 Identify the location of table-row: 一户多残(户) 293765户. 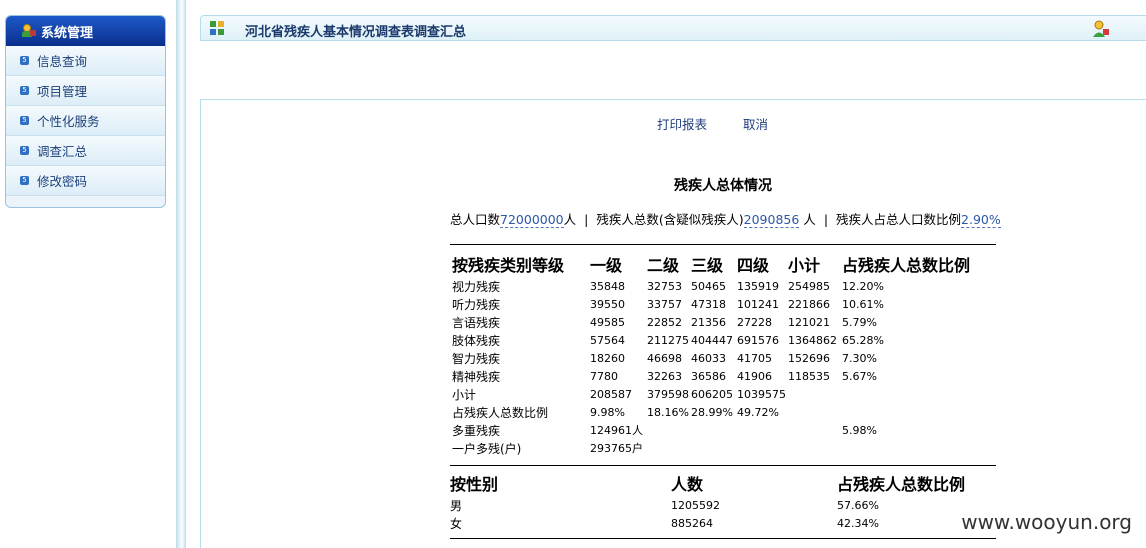
(724, 448).